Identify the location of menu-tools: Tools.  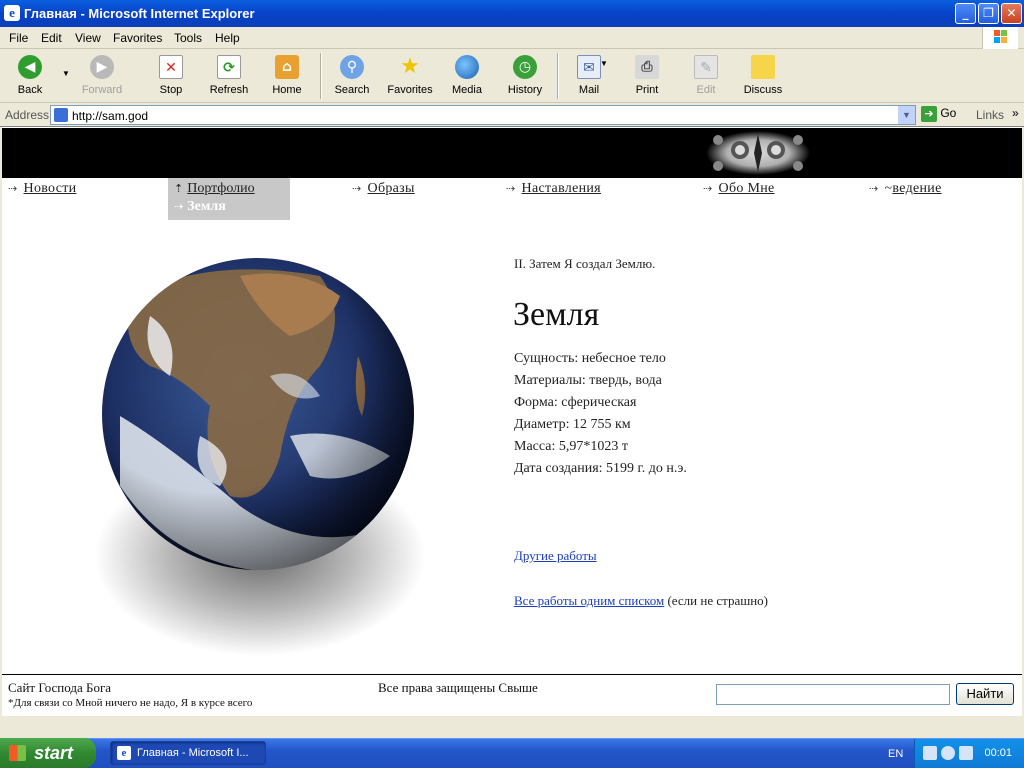
(188, 38).